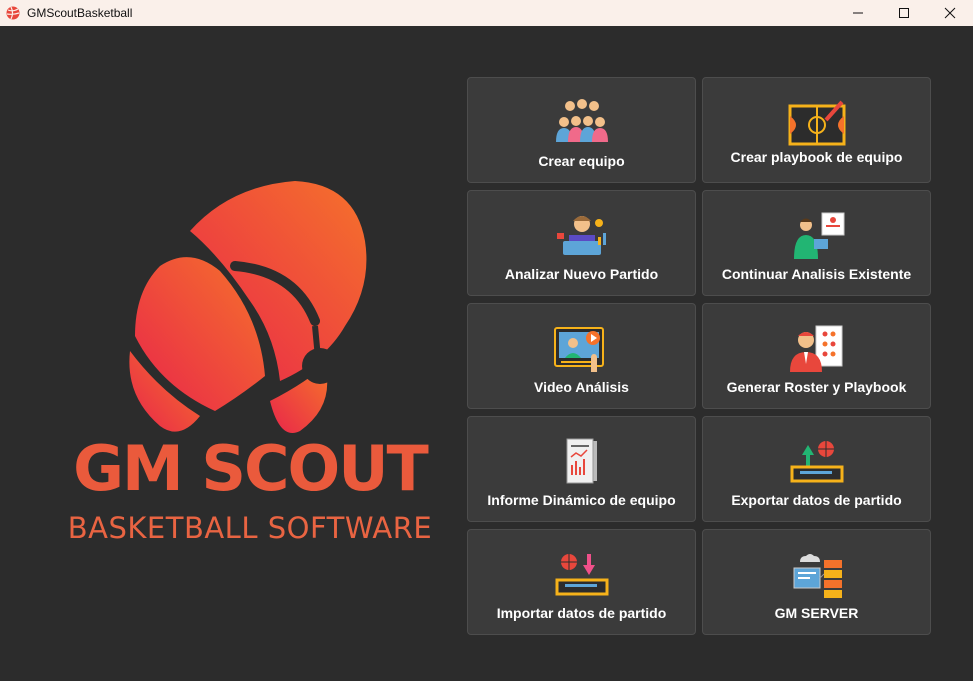 The image size is (973, 681). Describe the element at coordinates (818, 235) in the screenshot. I see `presentation-icon` at that location.